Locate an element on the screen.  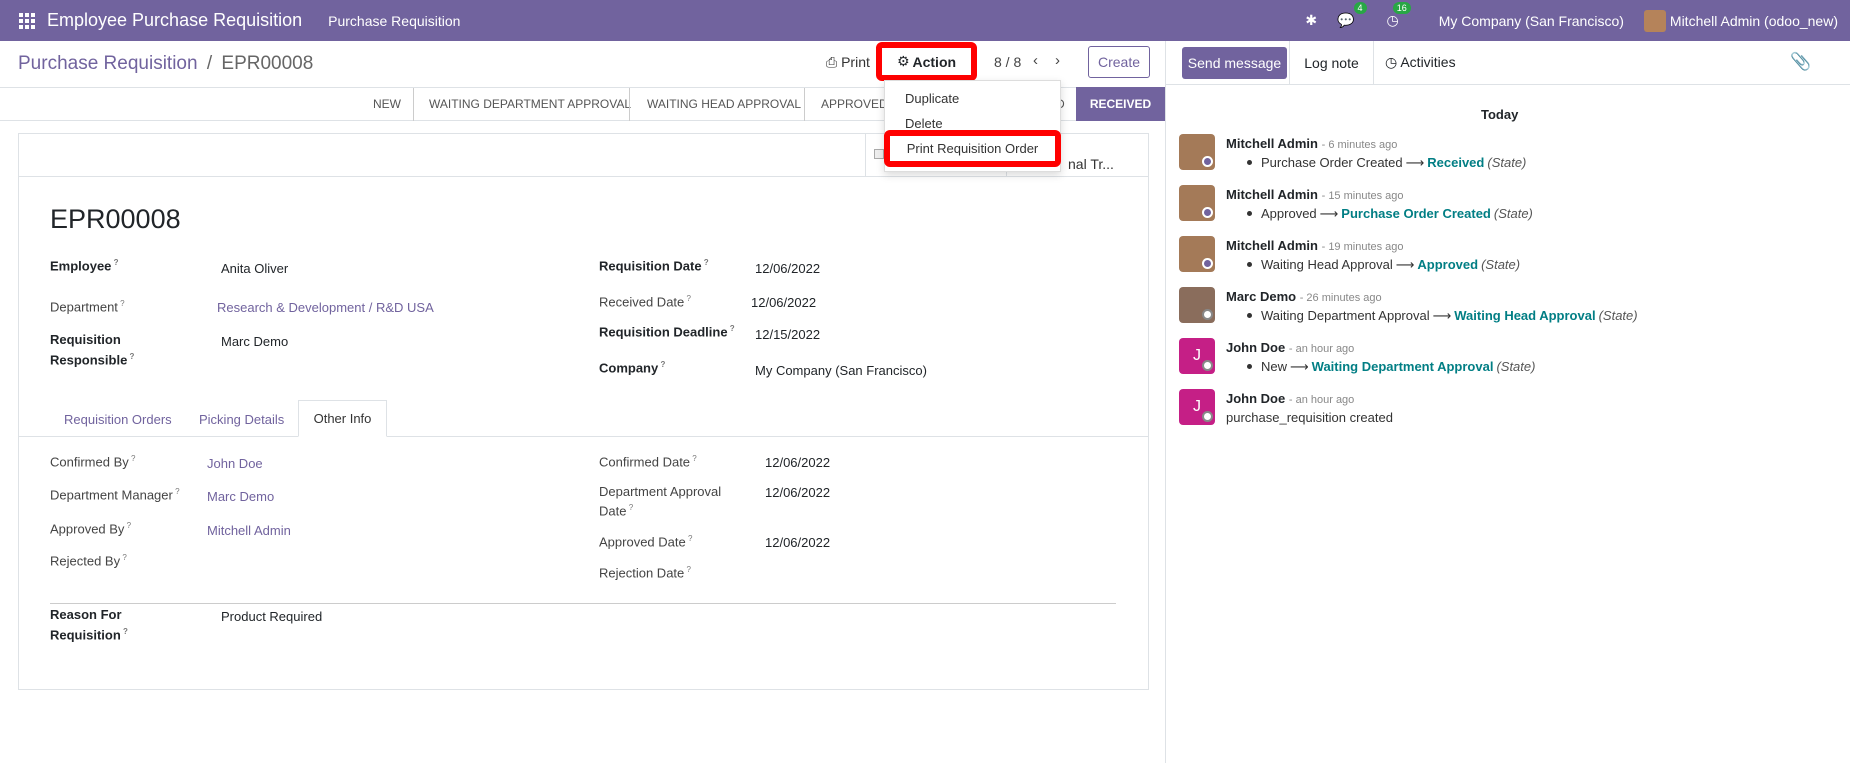
message-body: purchase_requisition created is located at coordinates (1309, 417).